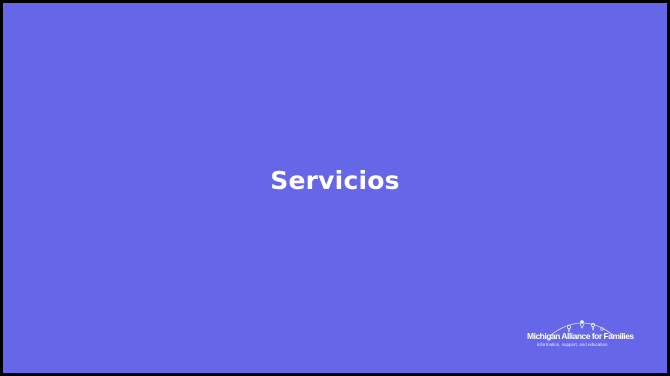 This screenshot has width=670, height=376. I want to click on slide-title: Servicios, so click(335, 180).